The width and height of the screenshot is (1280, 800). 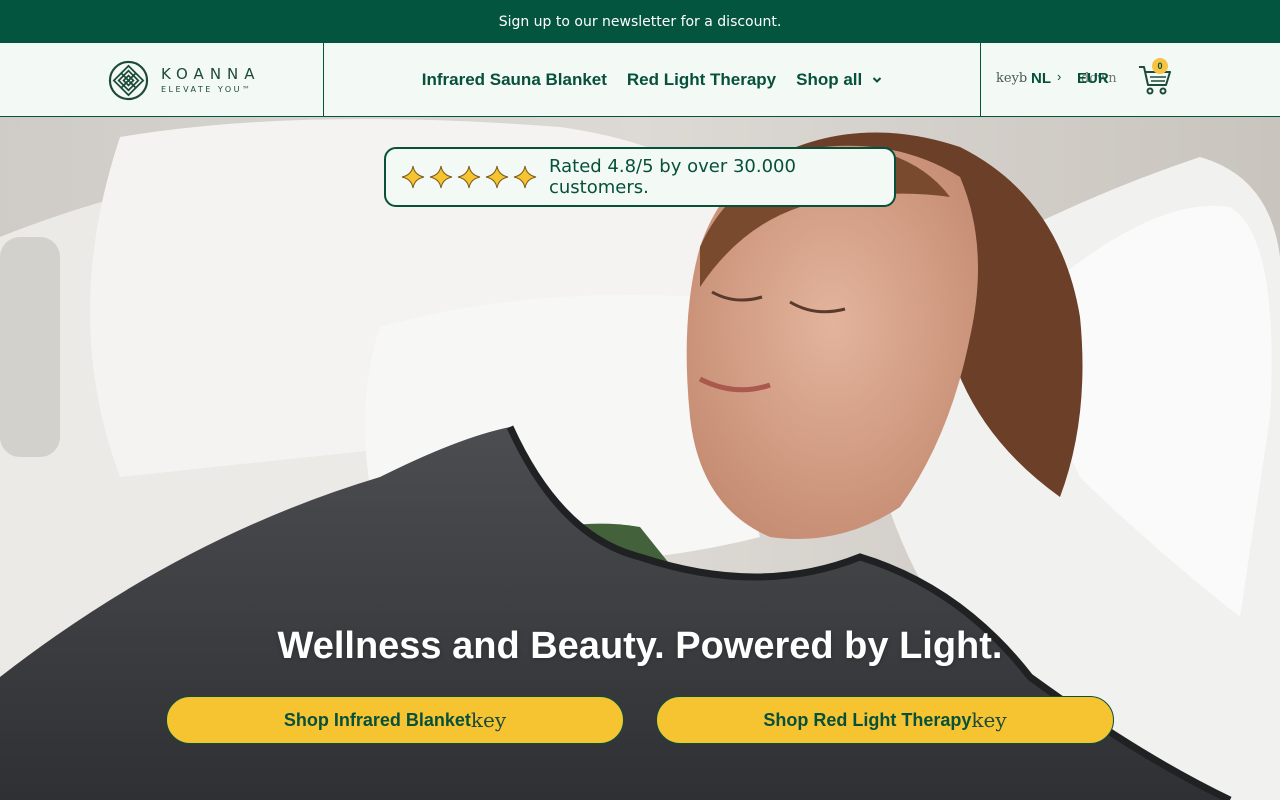 I want to click on star-rating, so click(x=469, y=177).